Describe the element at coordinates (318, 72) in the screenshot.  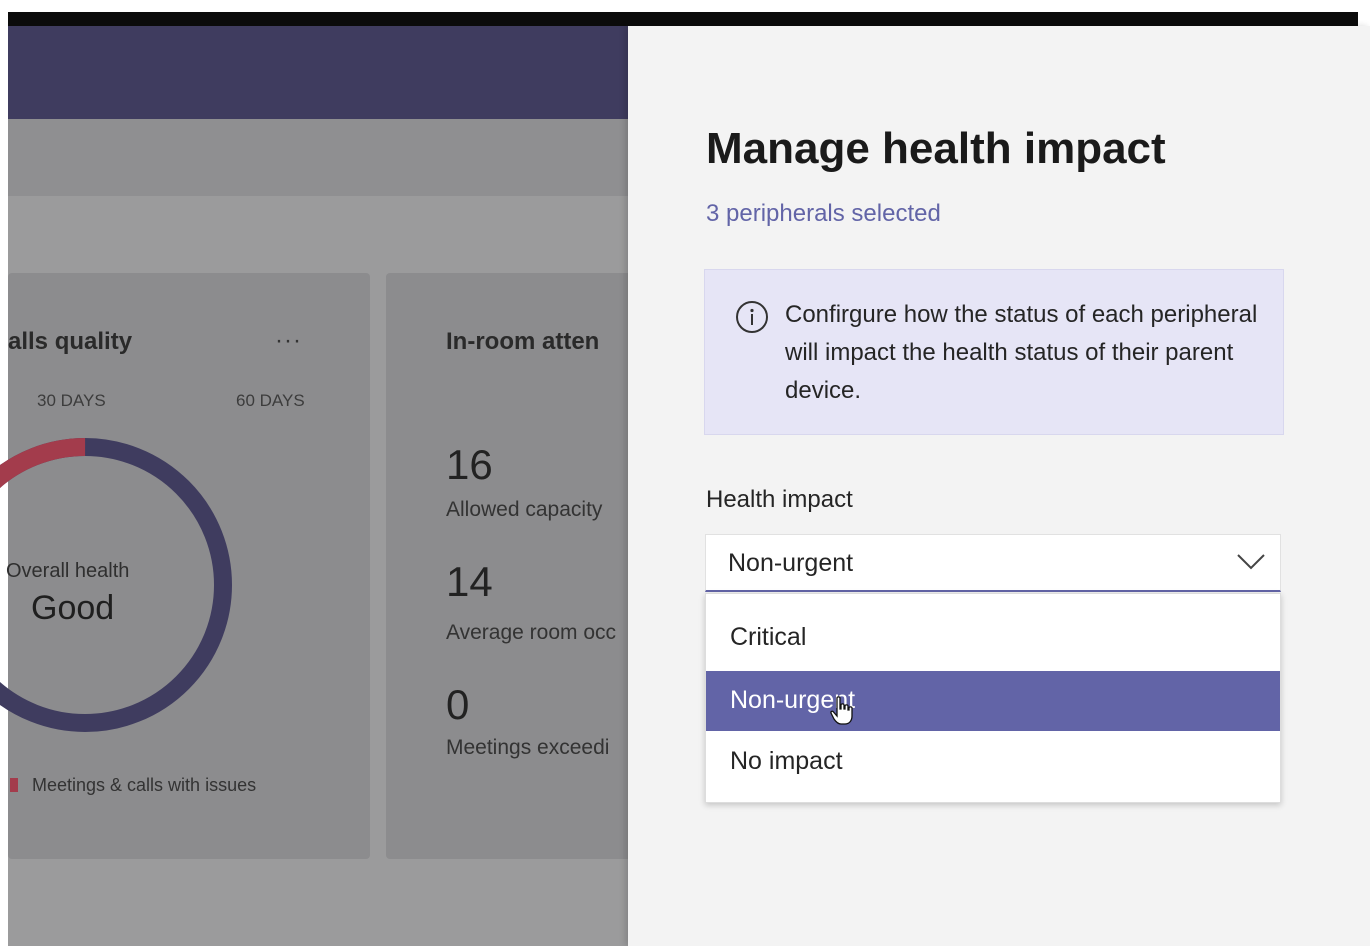
I see `app-header` at that location.